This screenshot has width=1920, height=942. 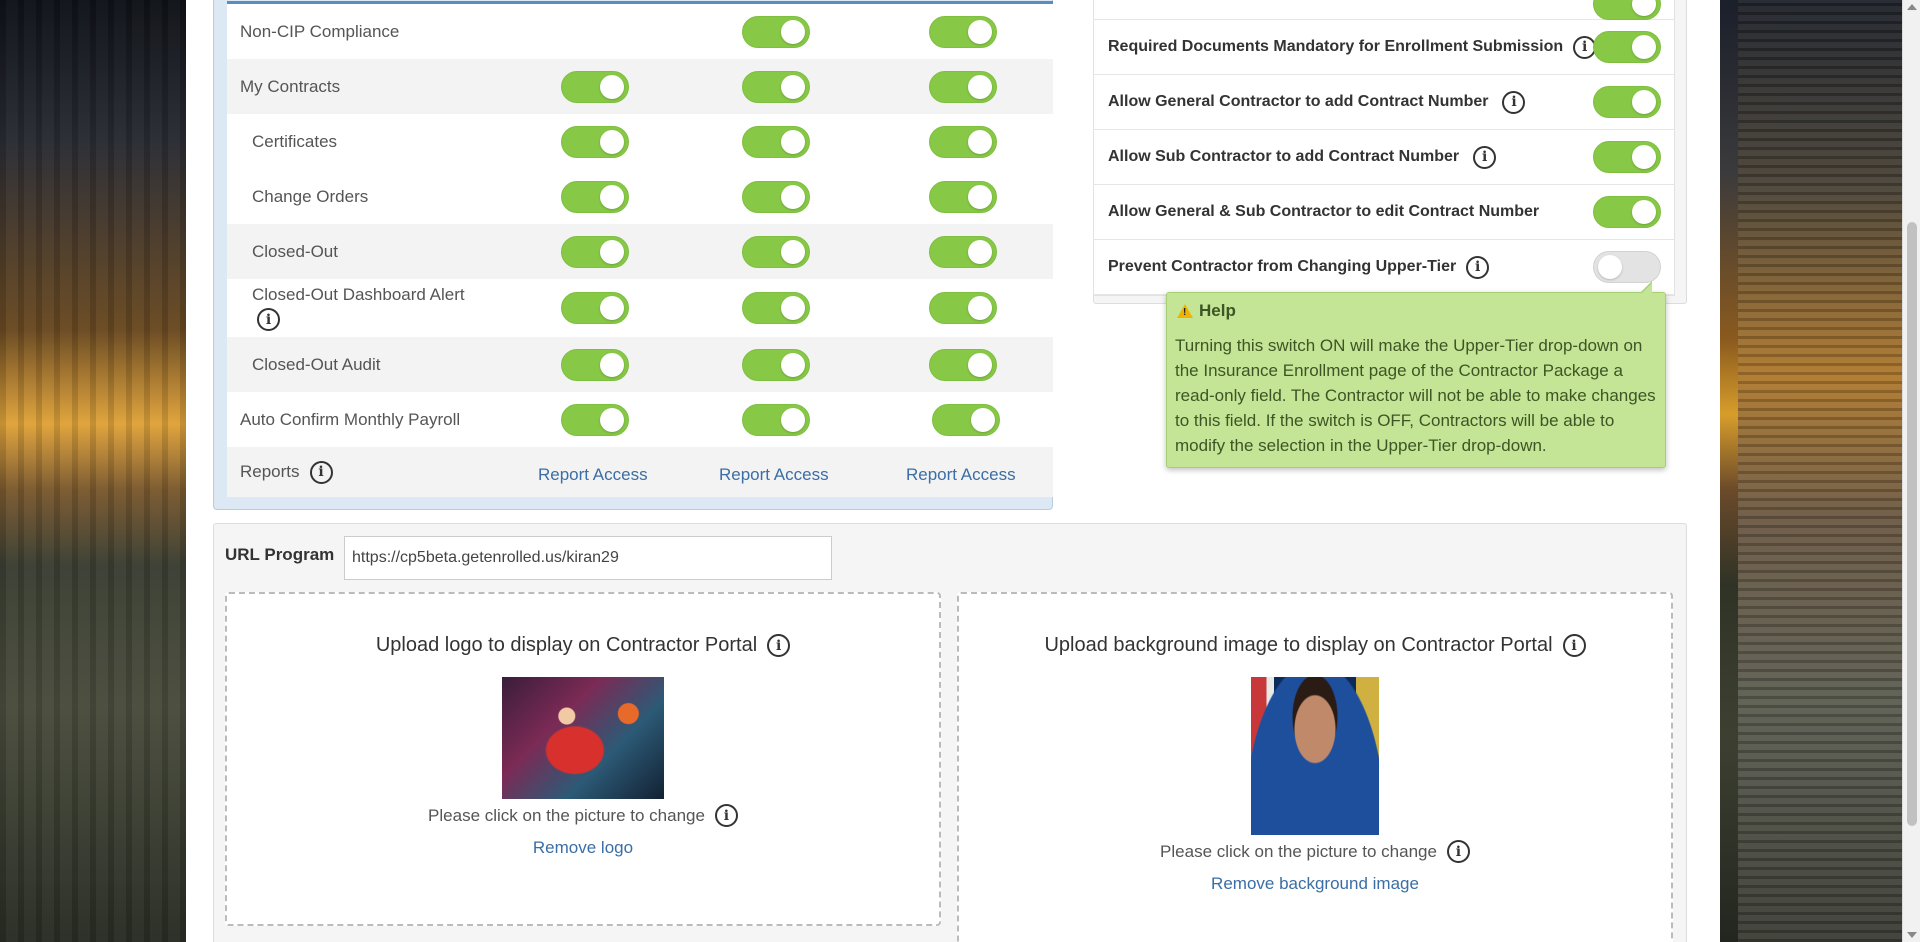 I want to click on matrix-row-closed-out: Closed-Out, so click(x=640, y=251).